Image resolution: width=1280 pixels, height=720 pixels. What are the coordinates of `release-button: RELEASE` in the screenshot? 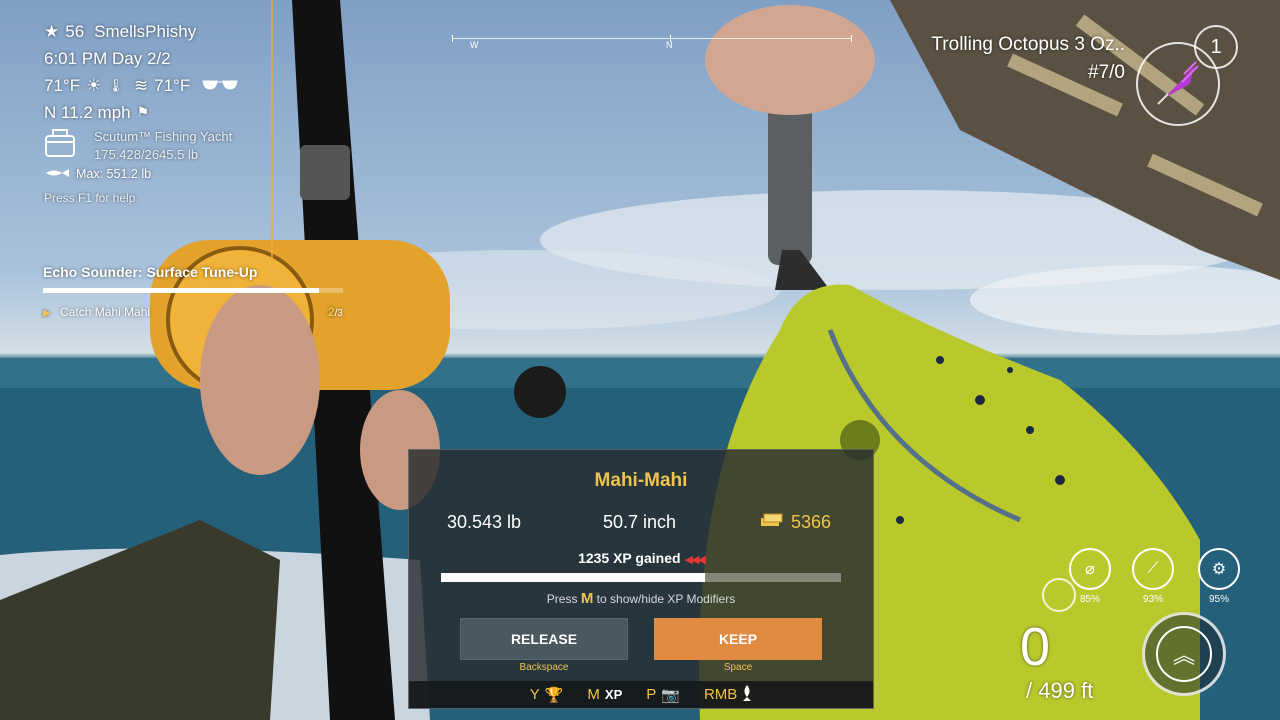 It's located at (544, 639).